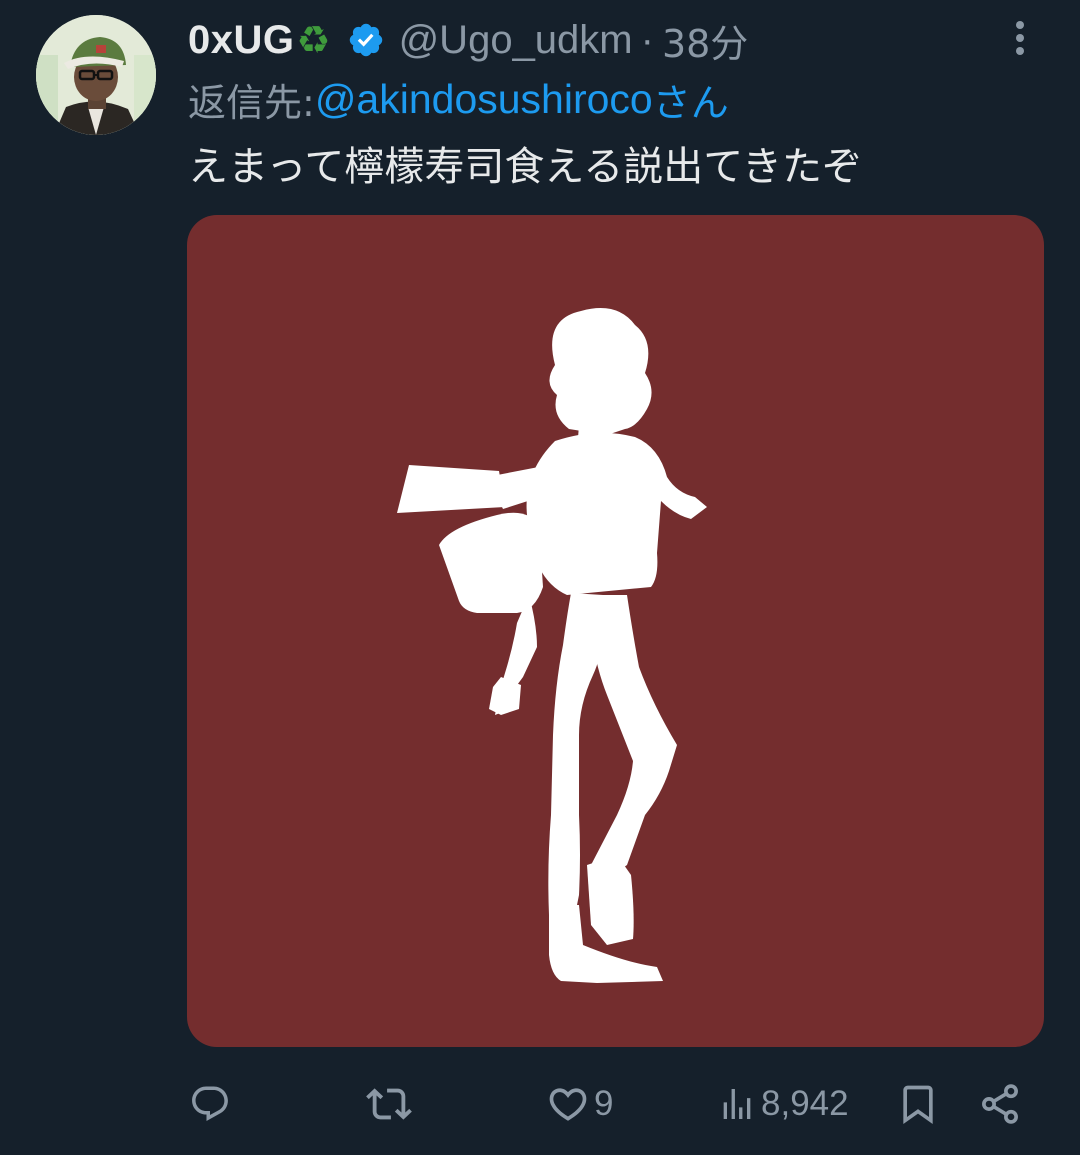 This screenshot has width=1080, height=1155. I want to click on display-name: 0xUG, so click(241, 40).